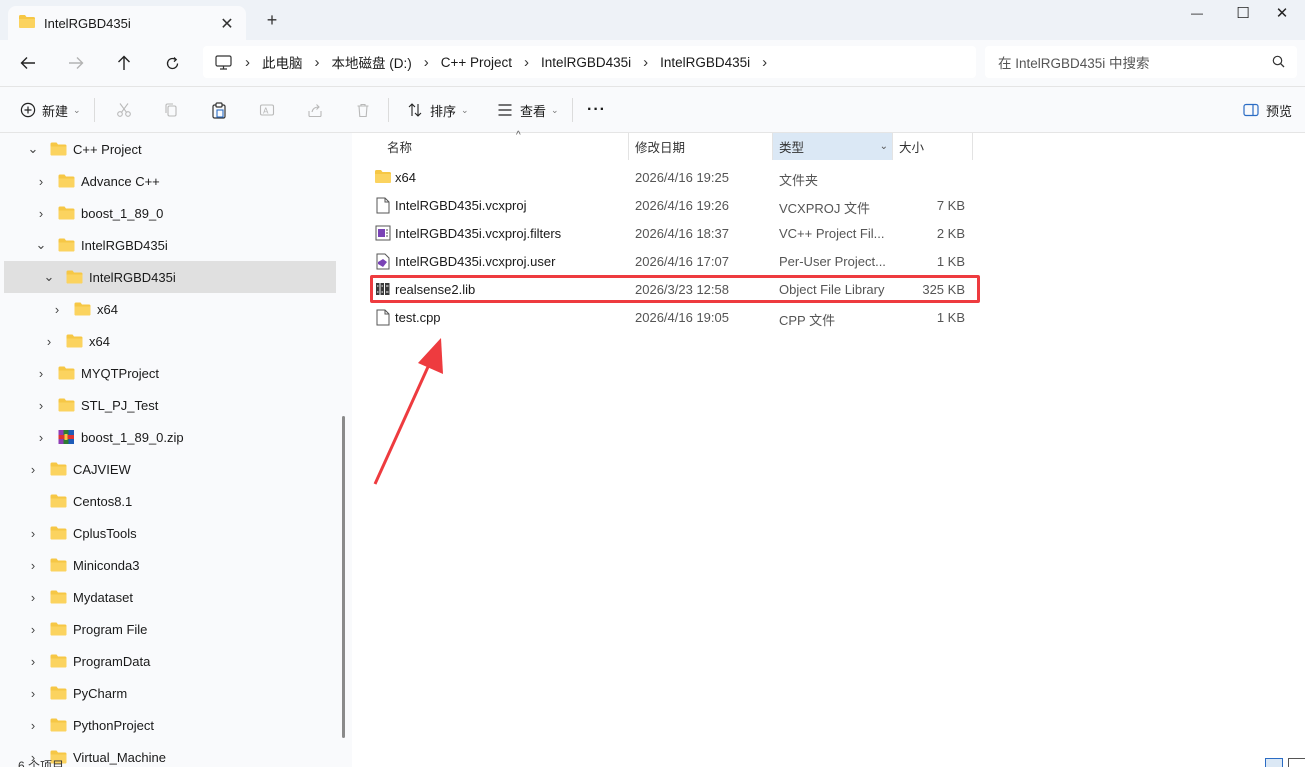 This screenshot has height=767, width=1305. I want to click on sidebar-scrollbar, so click(343, 577).